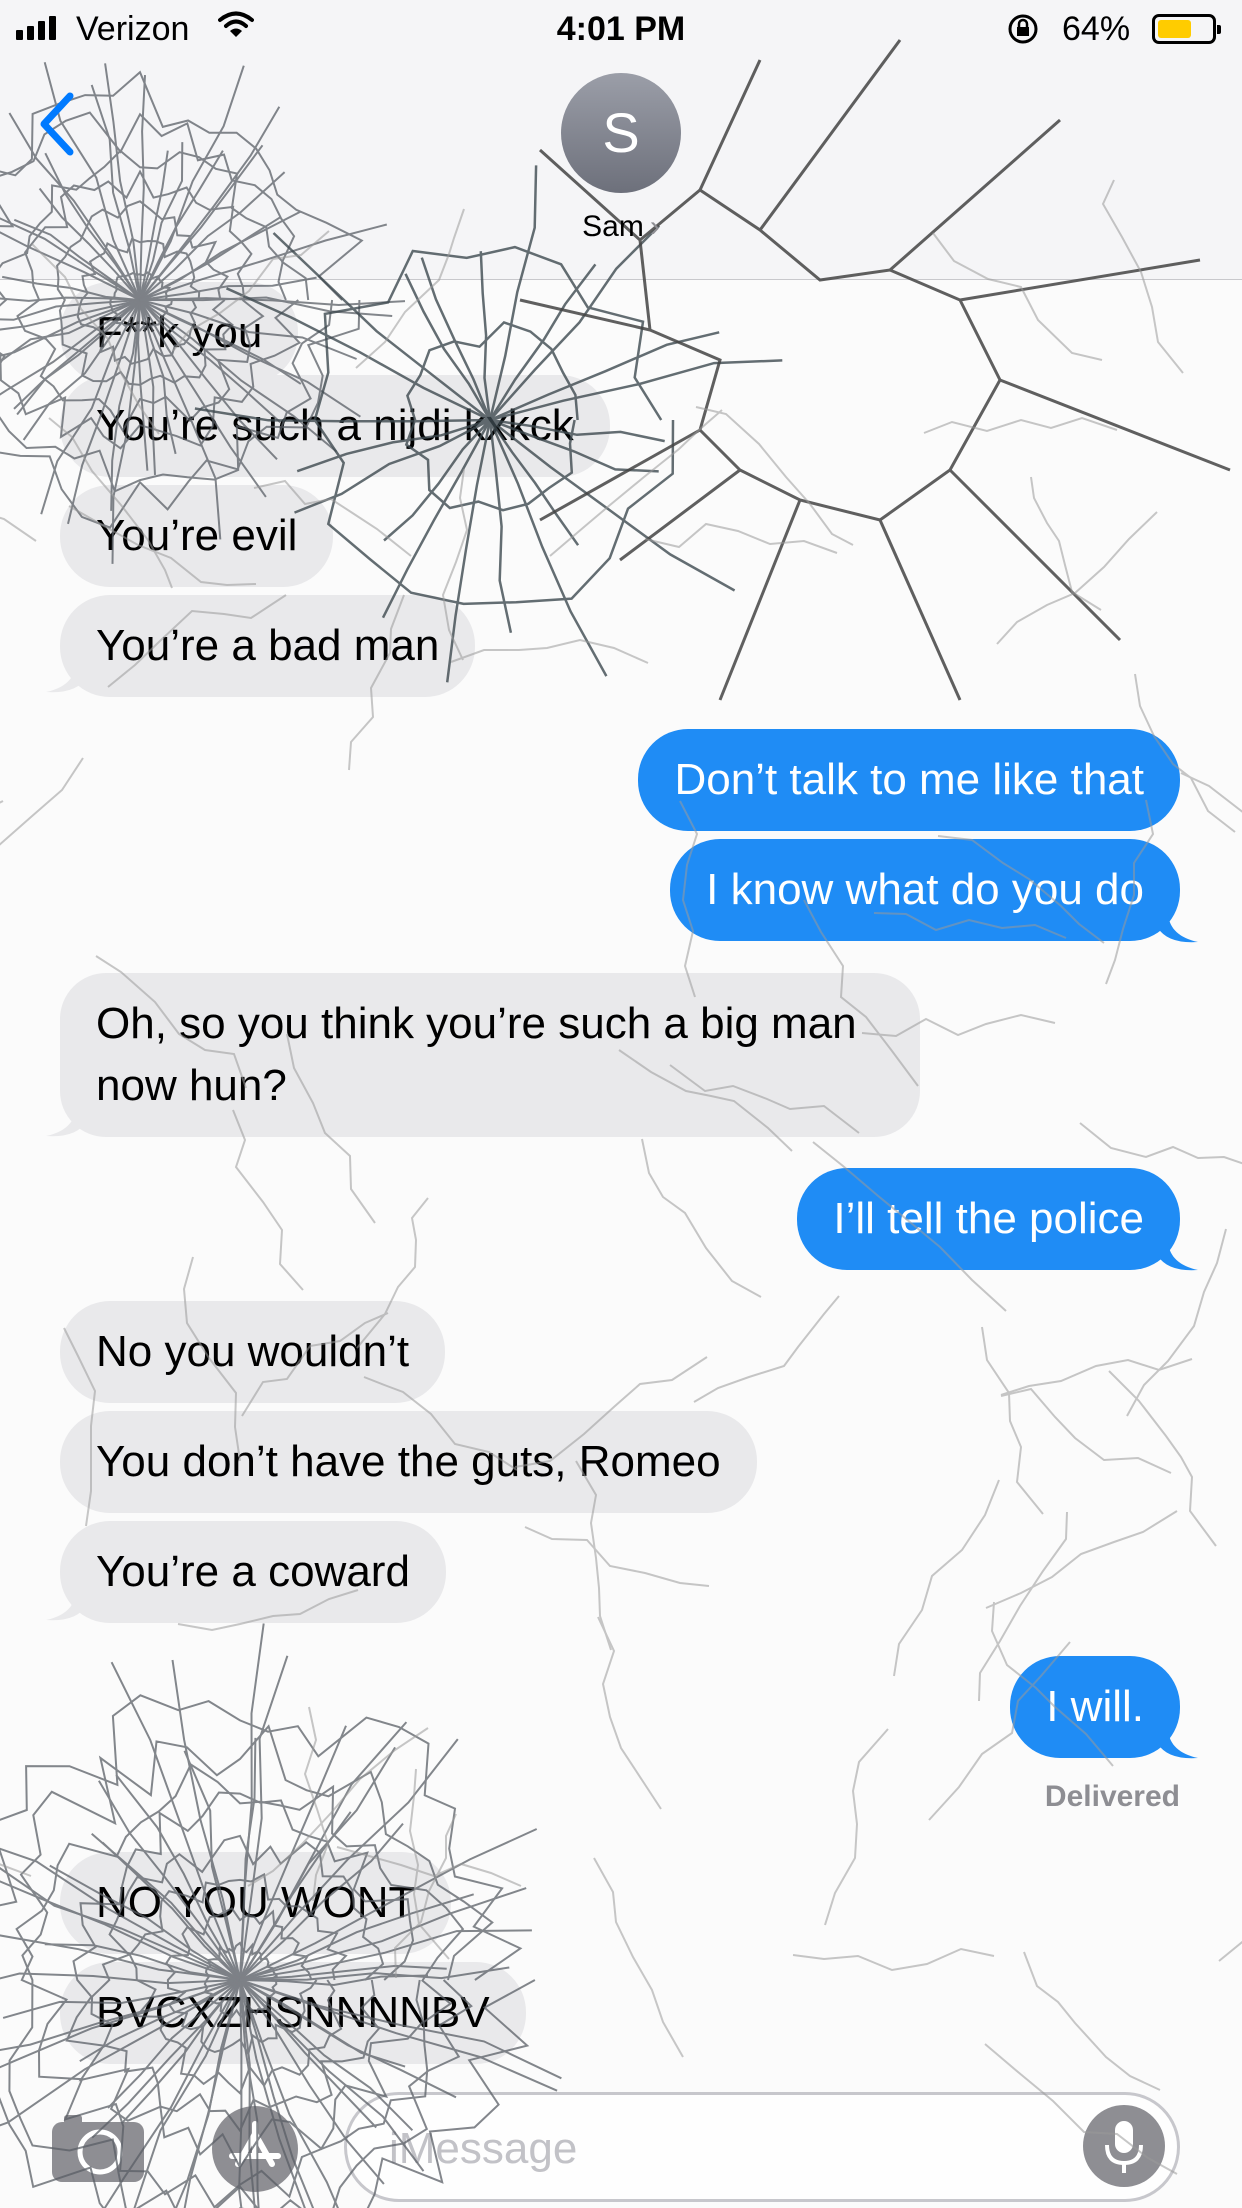 Image resolution: width=1242 pixels, height=2208 pixels. What do you see at coordinates (613, 226) in the screenshot?
I see `contact-name: Sam` at bounding box center [613, 226].